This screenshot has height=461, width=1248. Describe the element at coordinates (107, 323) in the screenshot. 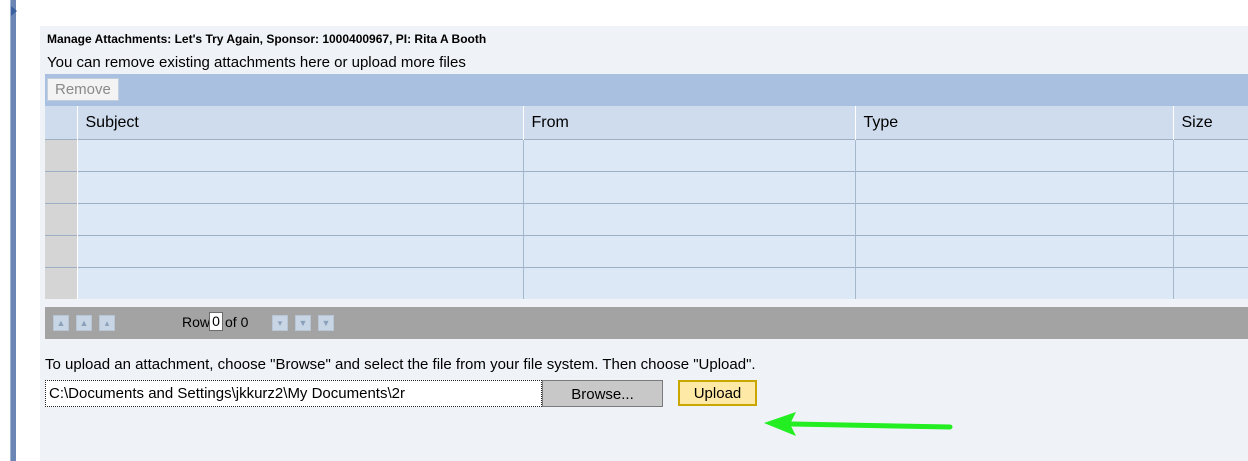

I see `row-up-icon: ▴` at that location.